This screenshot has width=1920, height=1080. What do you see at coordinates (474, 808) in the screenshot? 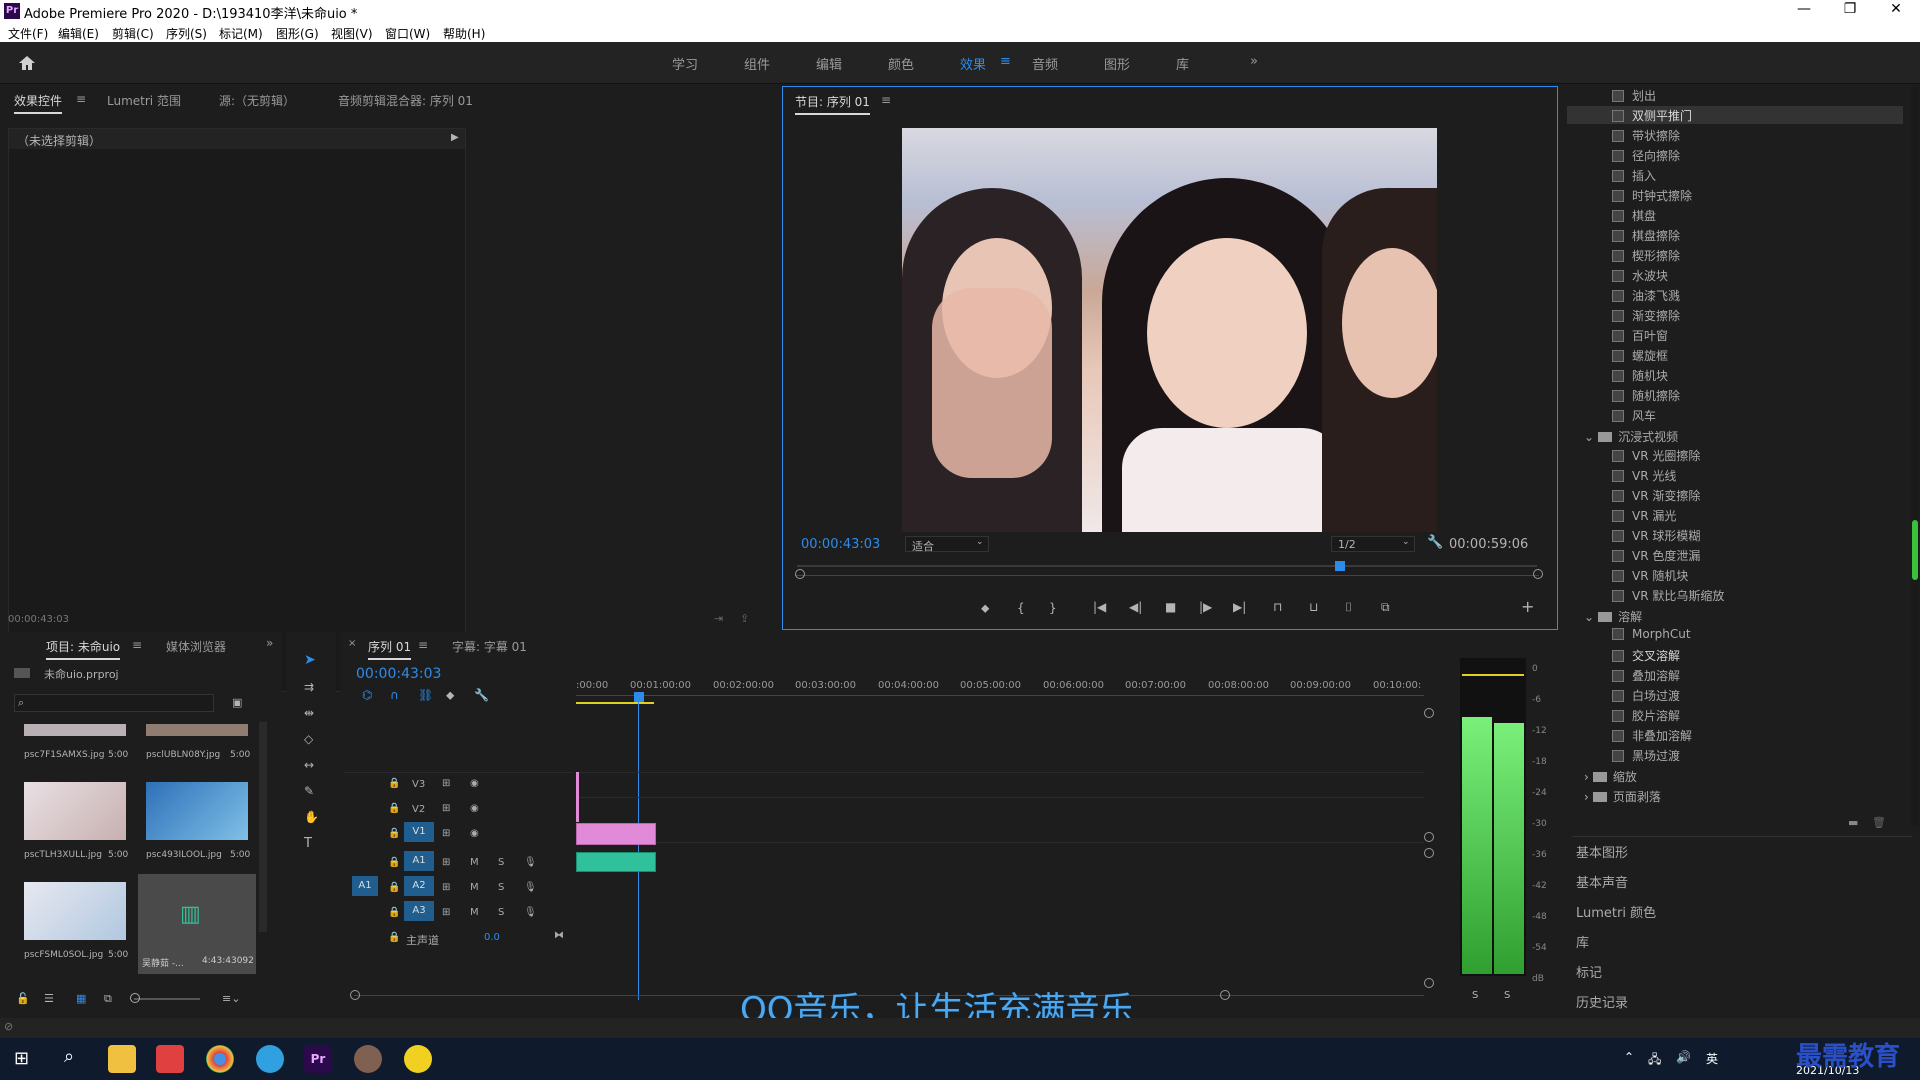
I see `v2-eye-icon: ◉` at bounding box center [474, 808].